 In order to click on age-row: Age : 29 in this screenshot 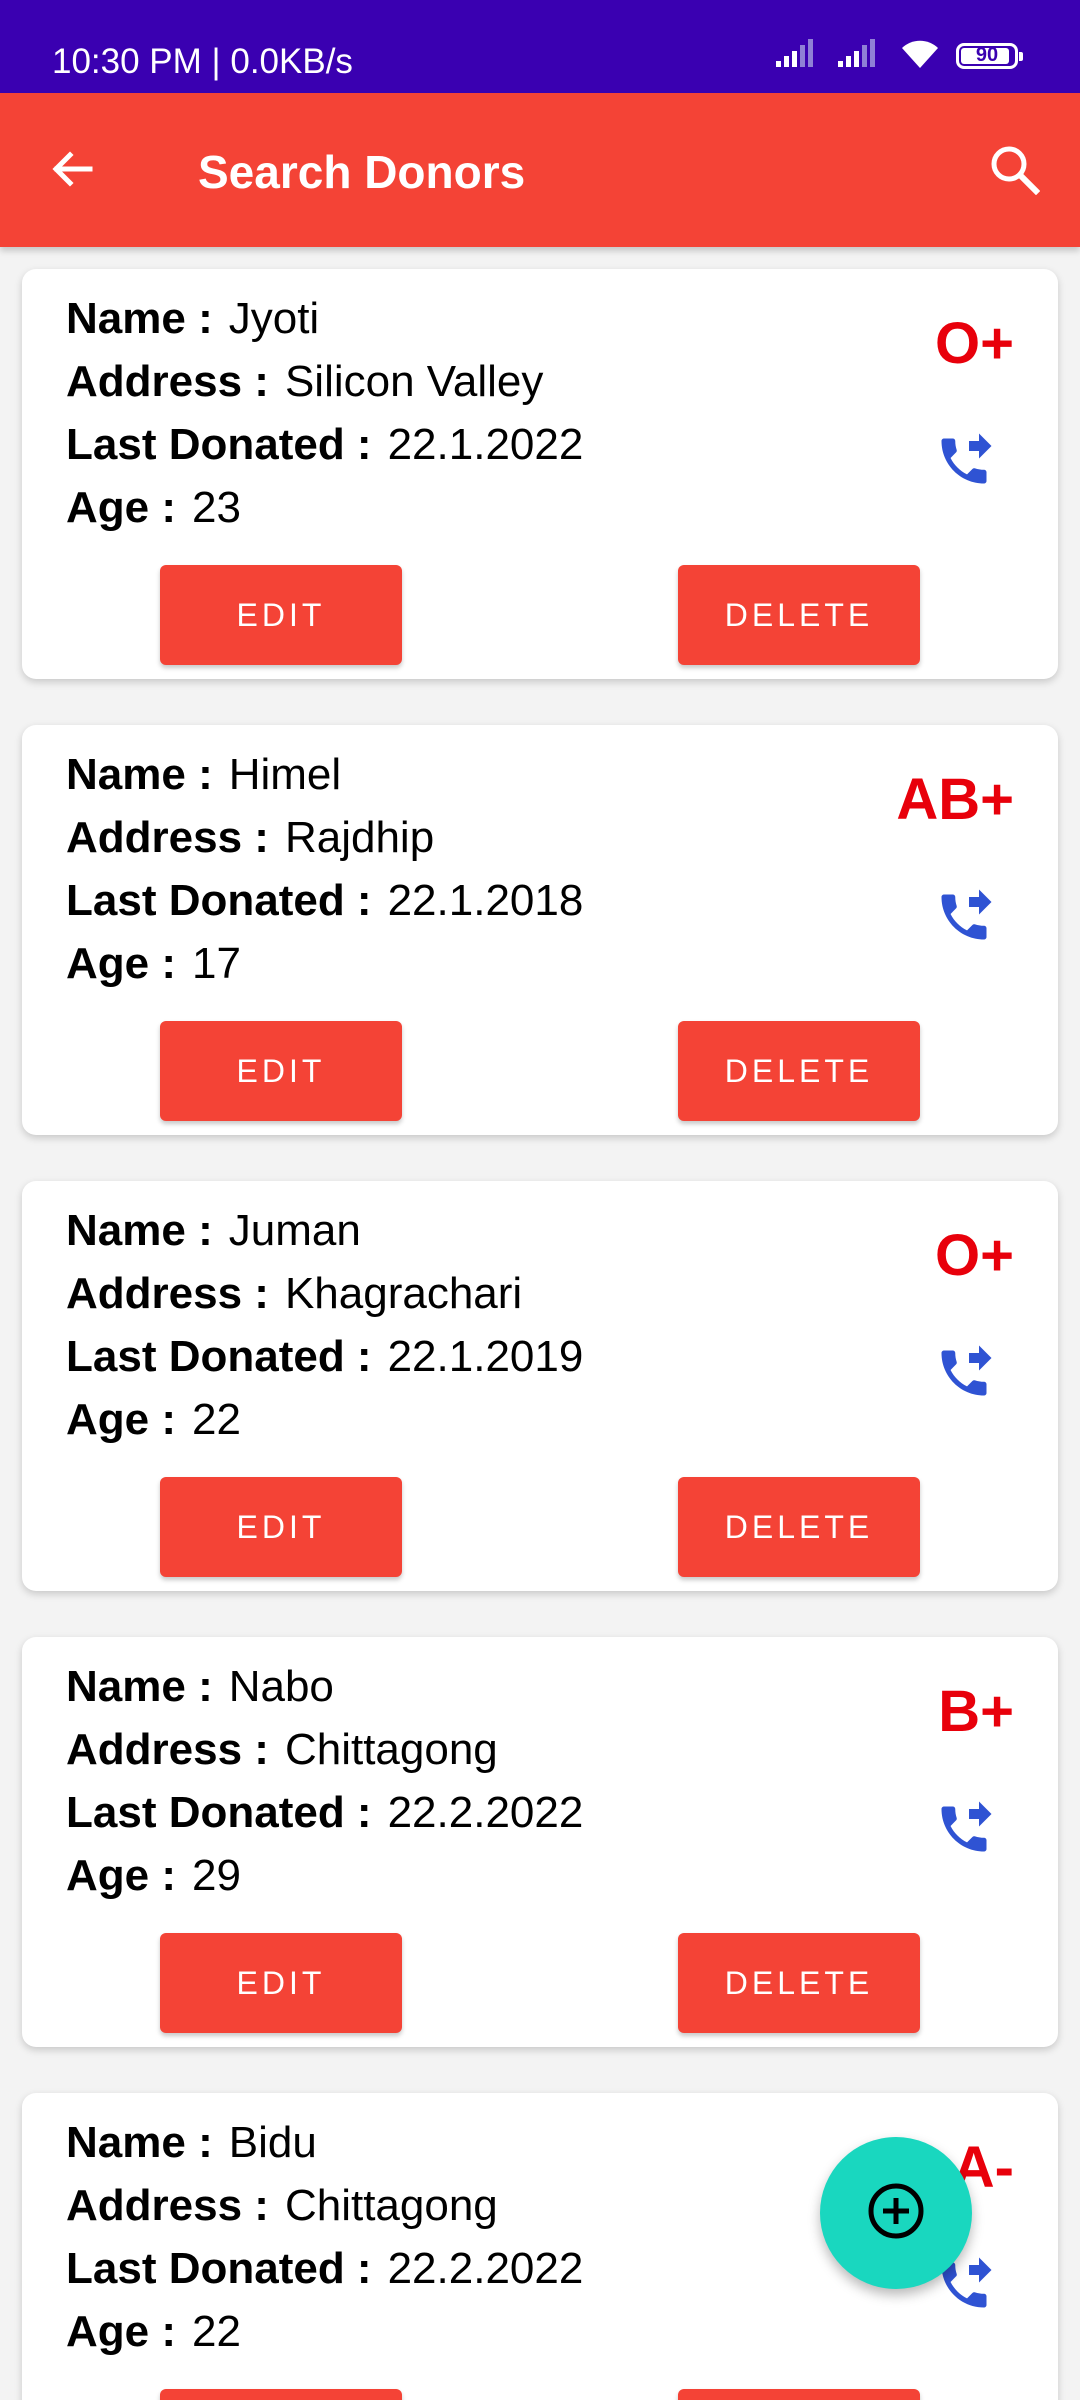, I will do `click(324, 1875)`.